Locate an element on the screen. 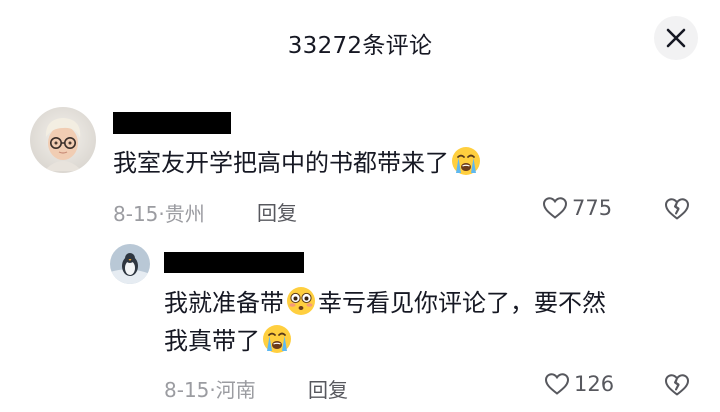 This screenshot has height=412, width=720. comment-location: 河南 is located at coordinates (235, 390).